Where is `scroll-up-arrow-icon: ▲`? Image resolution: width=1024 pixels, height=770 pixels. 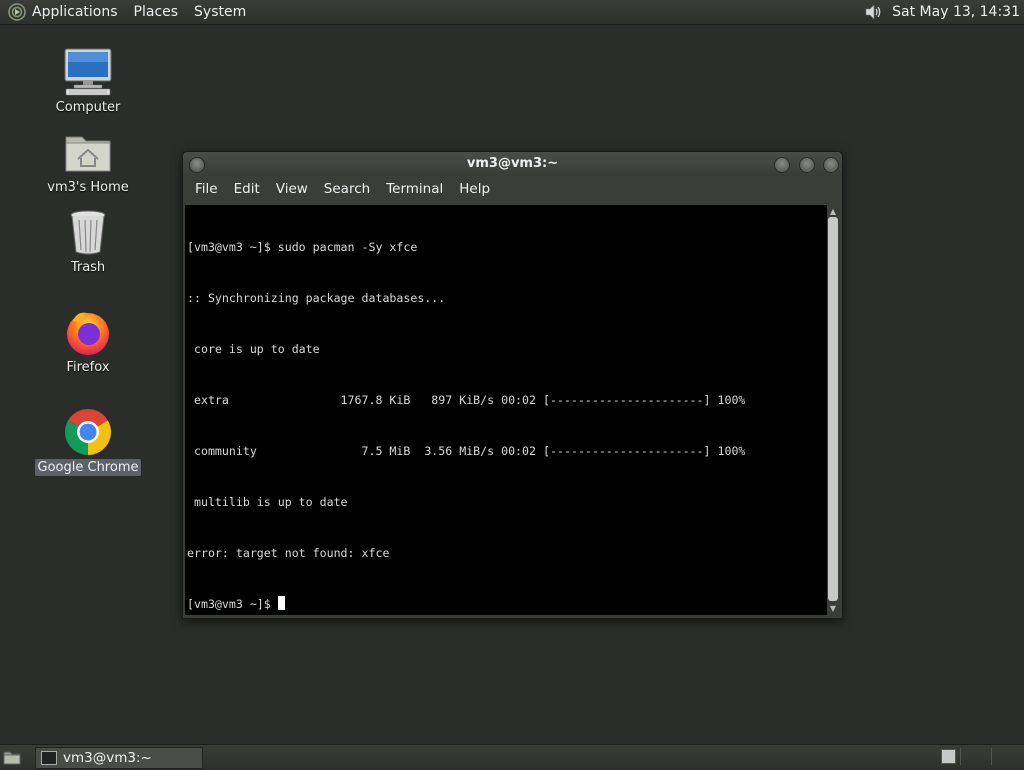
scroll-up-arrow-icon: ▲ is located at coordinates (833, 211).